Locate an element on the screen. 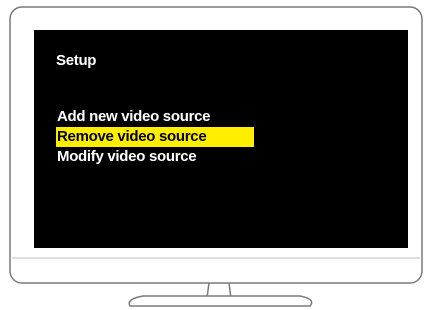 The height and width of the screenshot is (310, 428). menu-item-remove-video-source: Remove video source is located at coordinates (155, 137).